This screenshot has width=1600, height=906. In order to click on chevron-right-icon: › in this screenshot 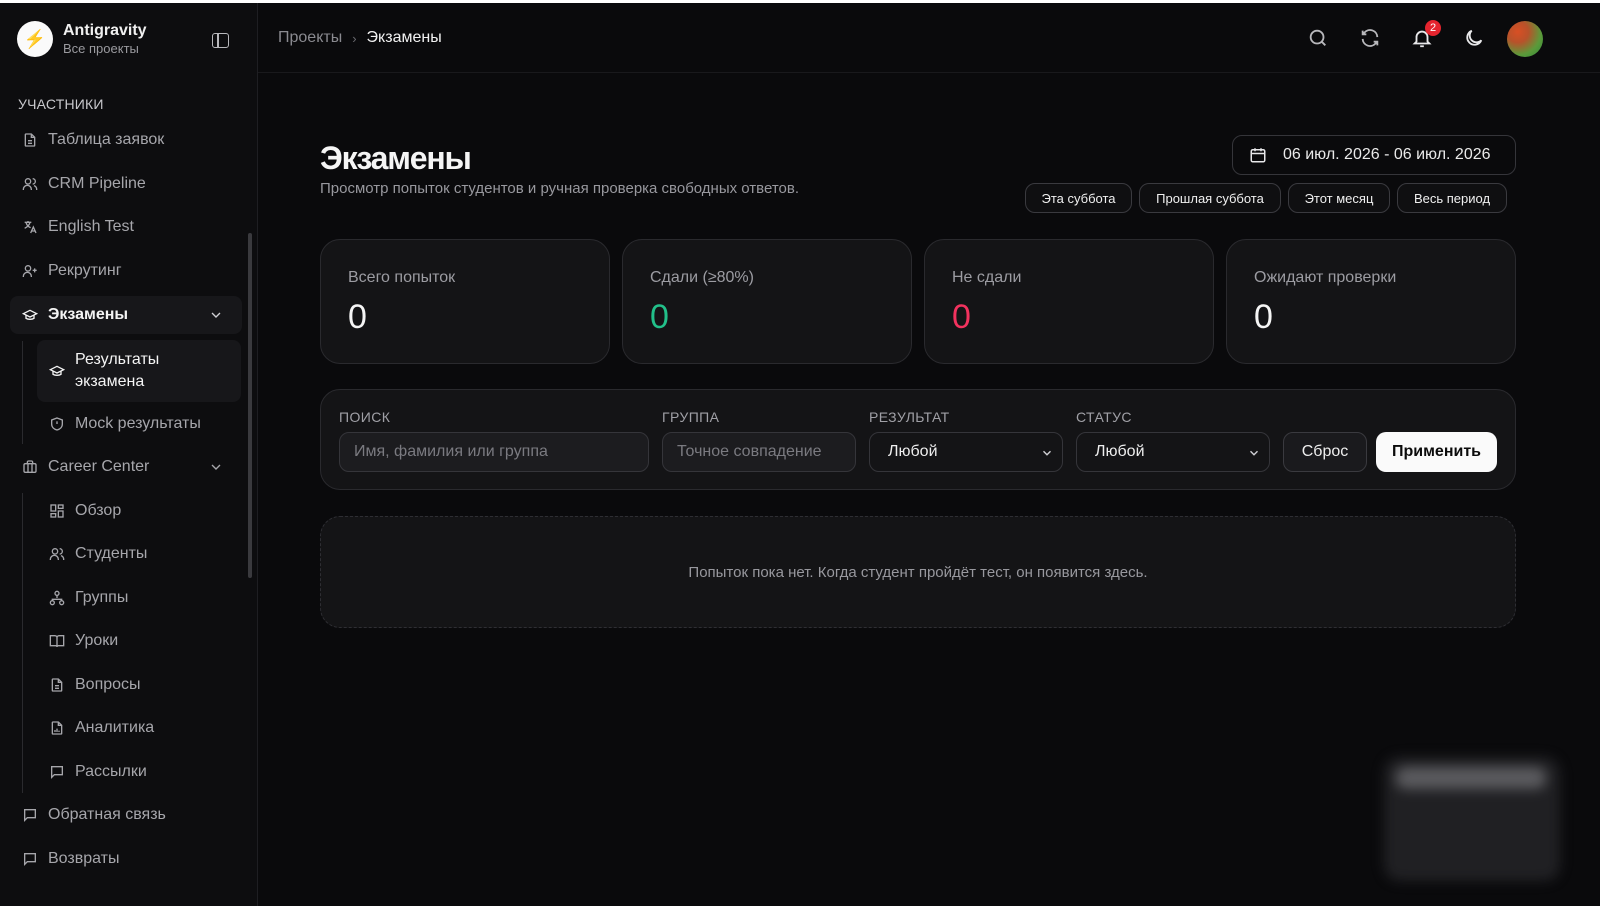, I will do `click(354, 38)`.